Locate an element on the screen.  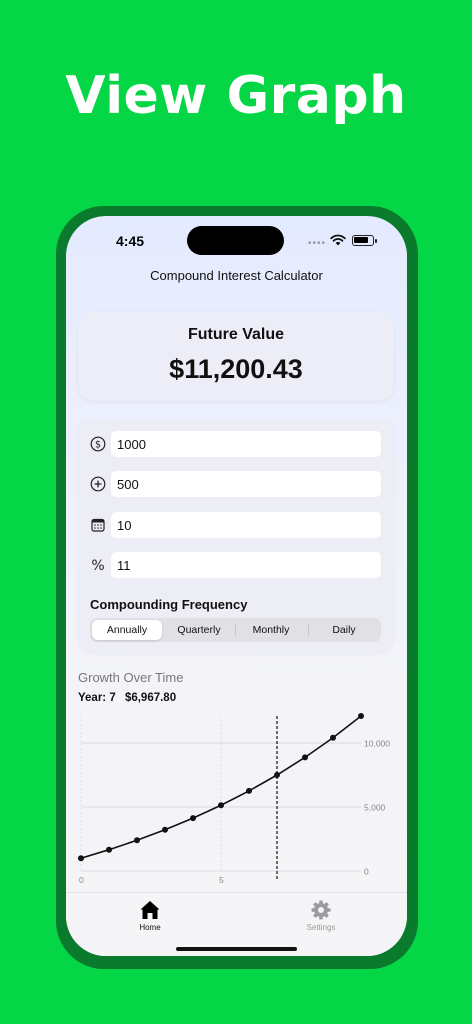
tab-settings-label: Settings is located at coordinates (321, 927).